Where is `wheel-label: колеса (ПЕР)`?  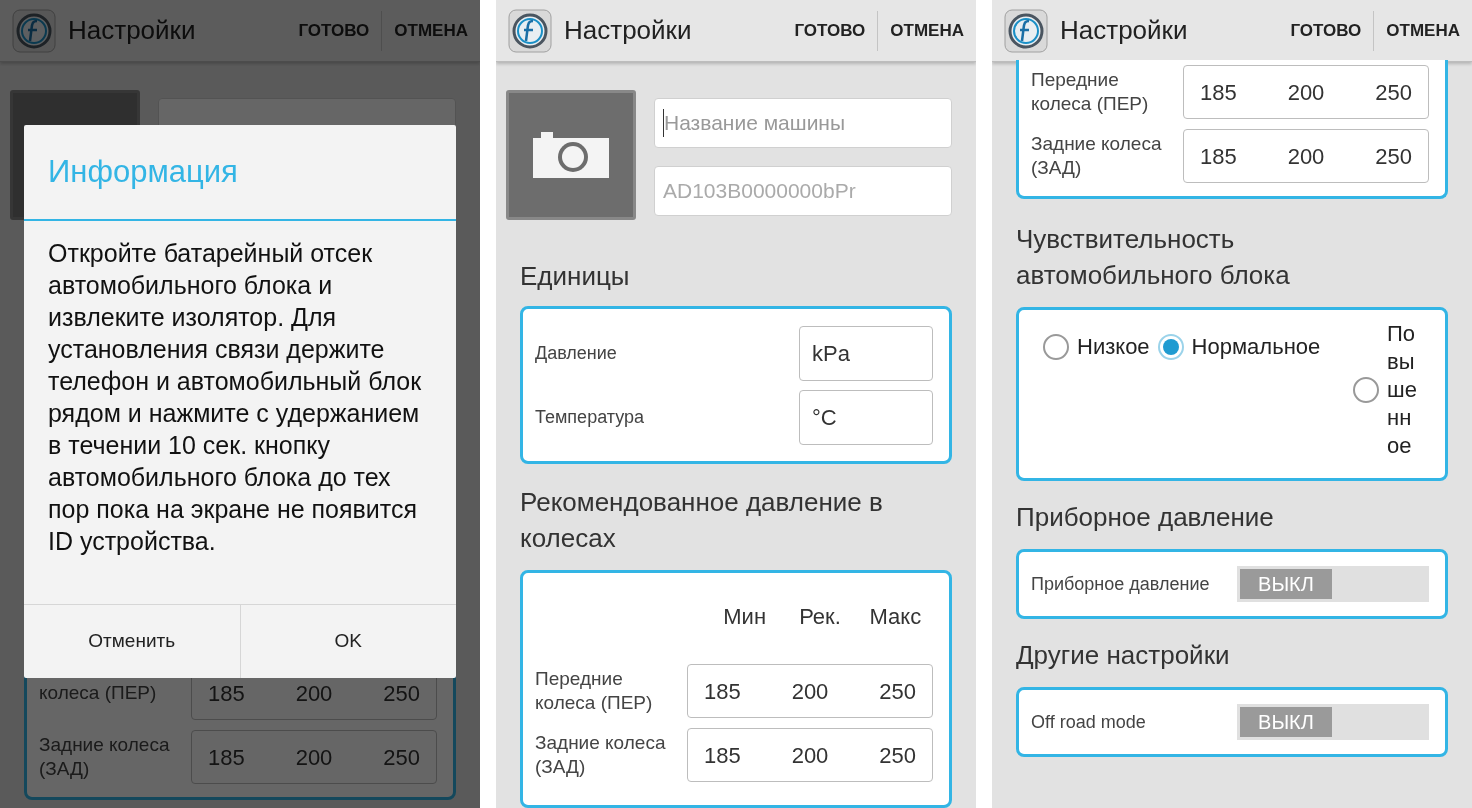
wheel-label: колеса (ПЕР) is located at coordinates (98, 693).